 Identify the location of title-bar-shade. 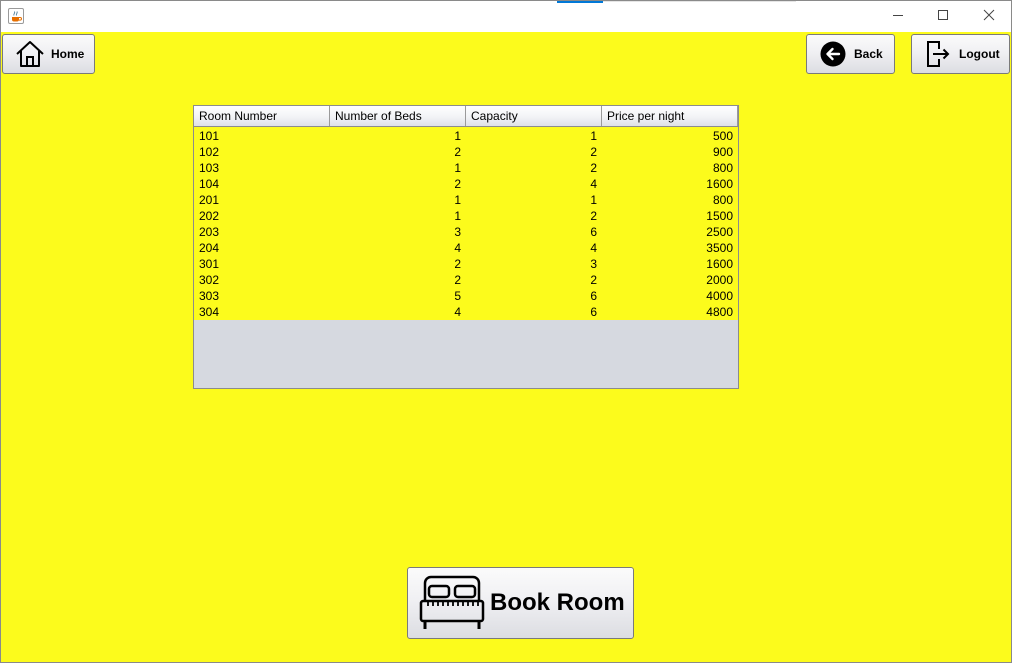
(699, 1).